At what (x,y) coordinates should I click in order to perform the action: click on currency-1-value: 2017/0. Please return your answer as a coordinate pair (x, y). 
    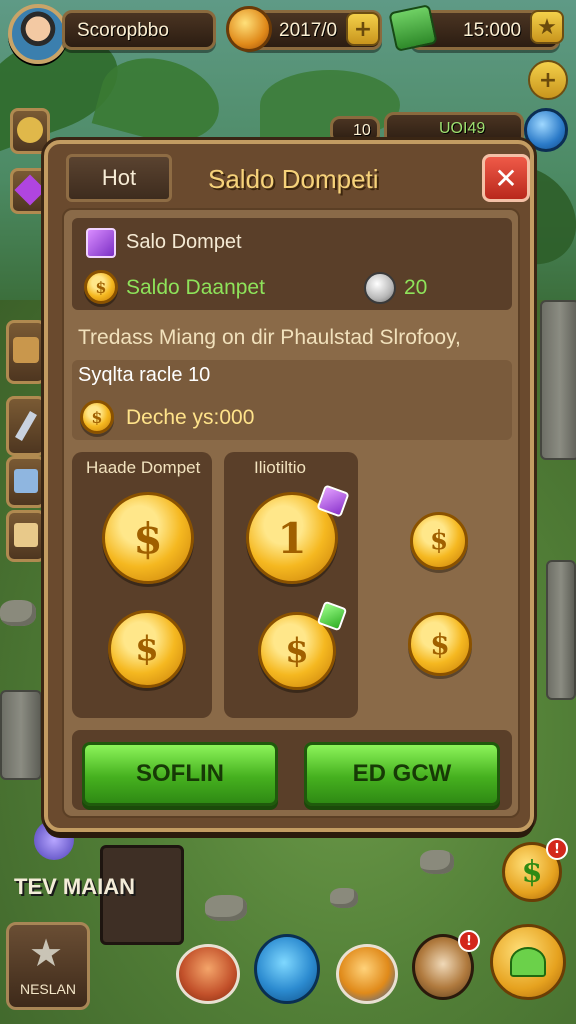
    Looking at the image, I should click on (308, 30).